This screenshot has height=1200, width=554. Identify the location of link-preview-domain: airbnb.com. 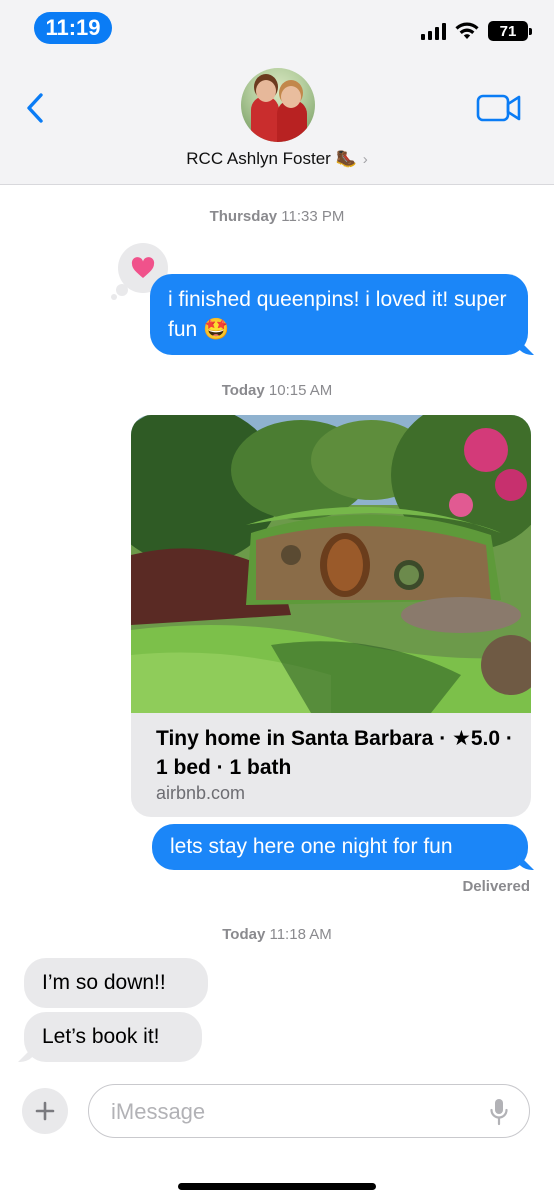
(201, 793).